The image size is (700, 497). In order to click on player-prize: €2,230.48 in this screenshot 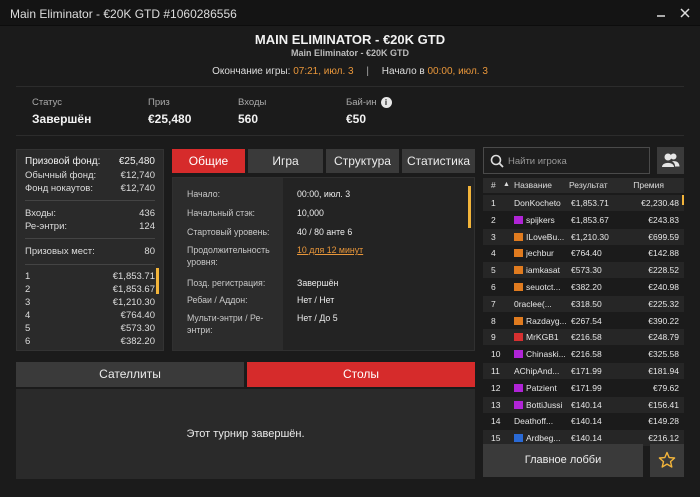, I will do `click(660, 203)`.